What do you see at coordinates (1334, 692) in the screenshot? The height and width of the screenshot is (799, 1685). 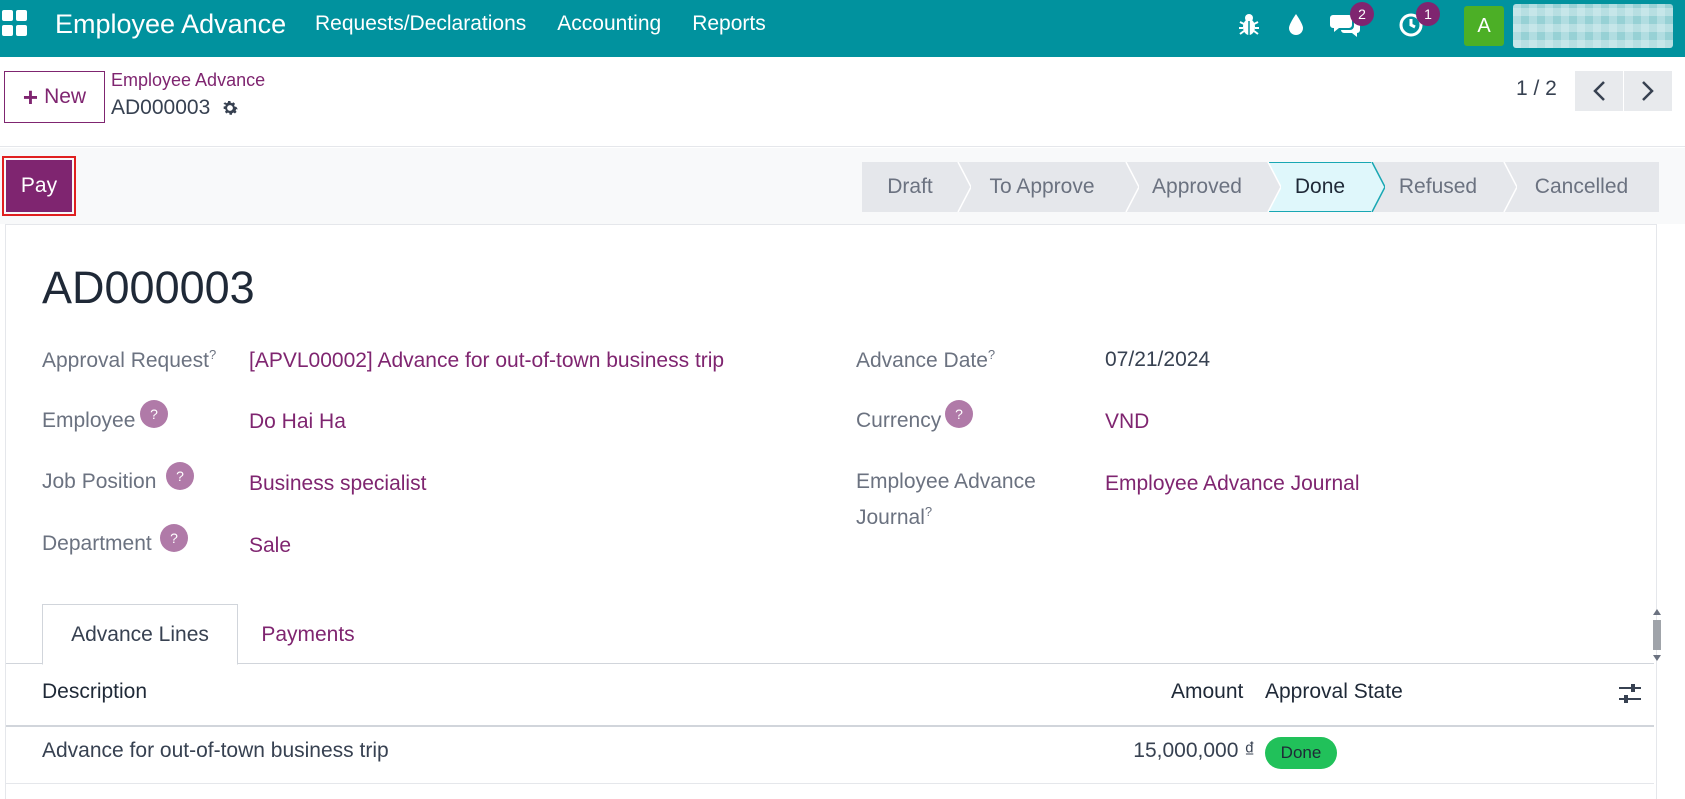 I see `column-approval-state: Approval State` at bounding box center [1334, 692].